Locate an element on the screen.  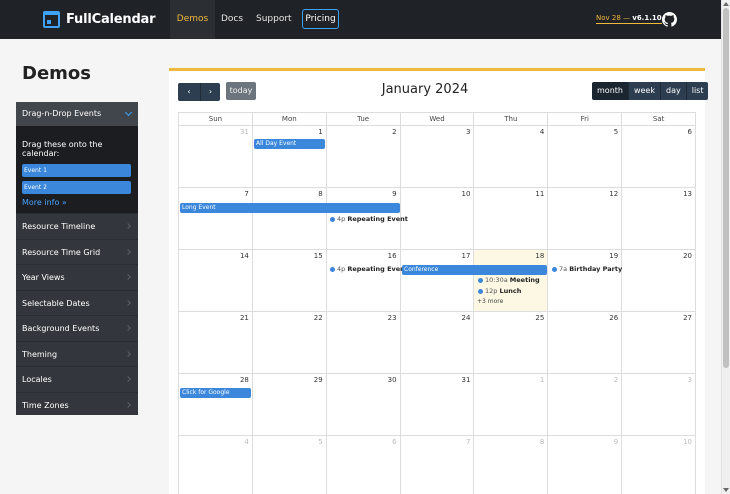
day-number: 24 is located at coordinates (466, 318).